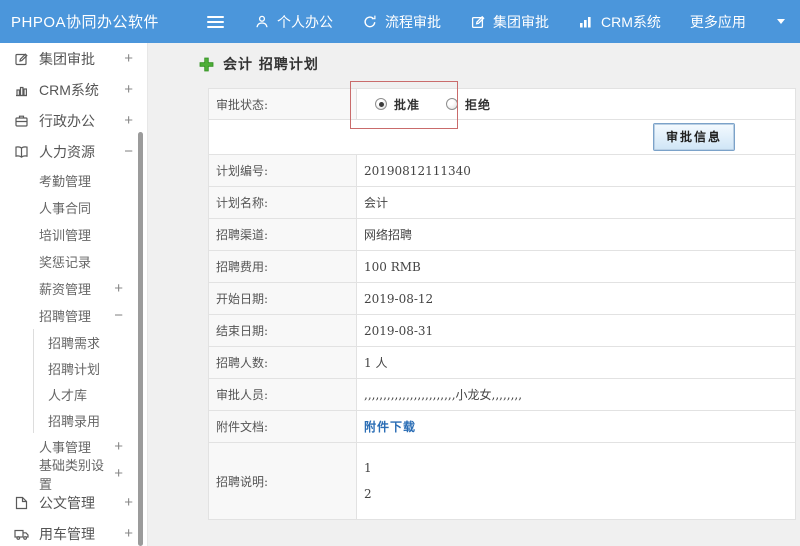  I want to click on sidebar-subsubitem-label: 招聘录用, so click(74, 421).